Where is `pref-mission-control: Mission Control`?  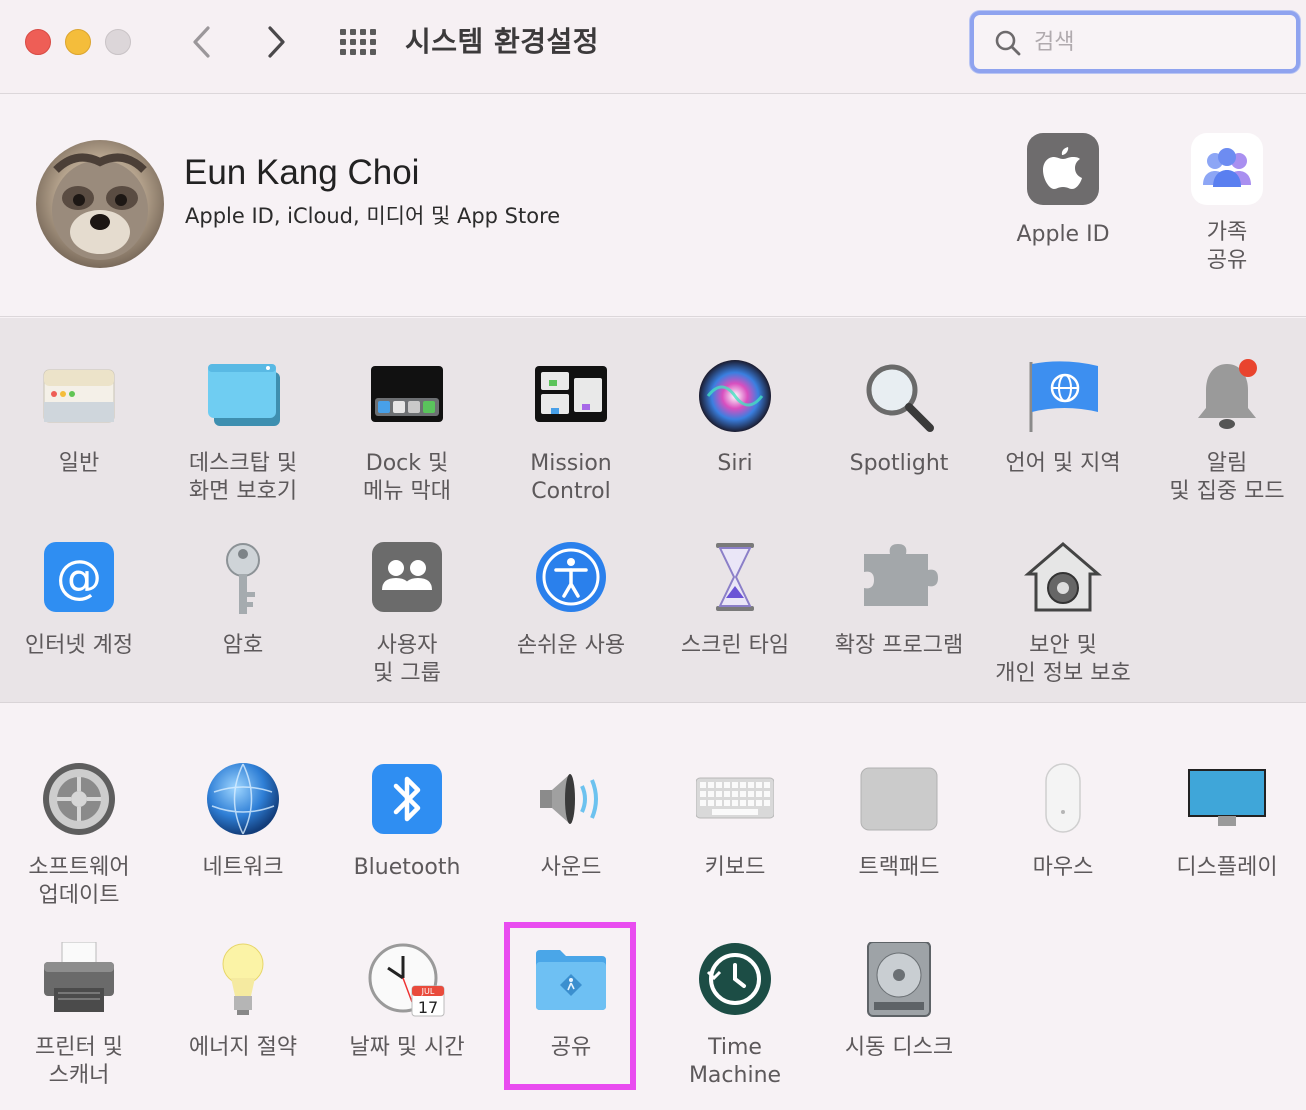 pref-mission-control: Mission Control is located at coordinates (571, 432).